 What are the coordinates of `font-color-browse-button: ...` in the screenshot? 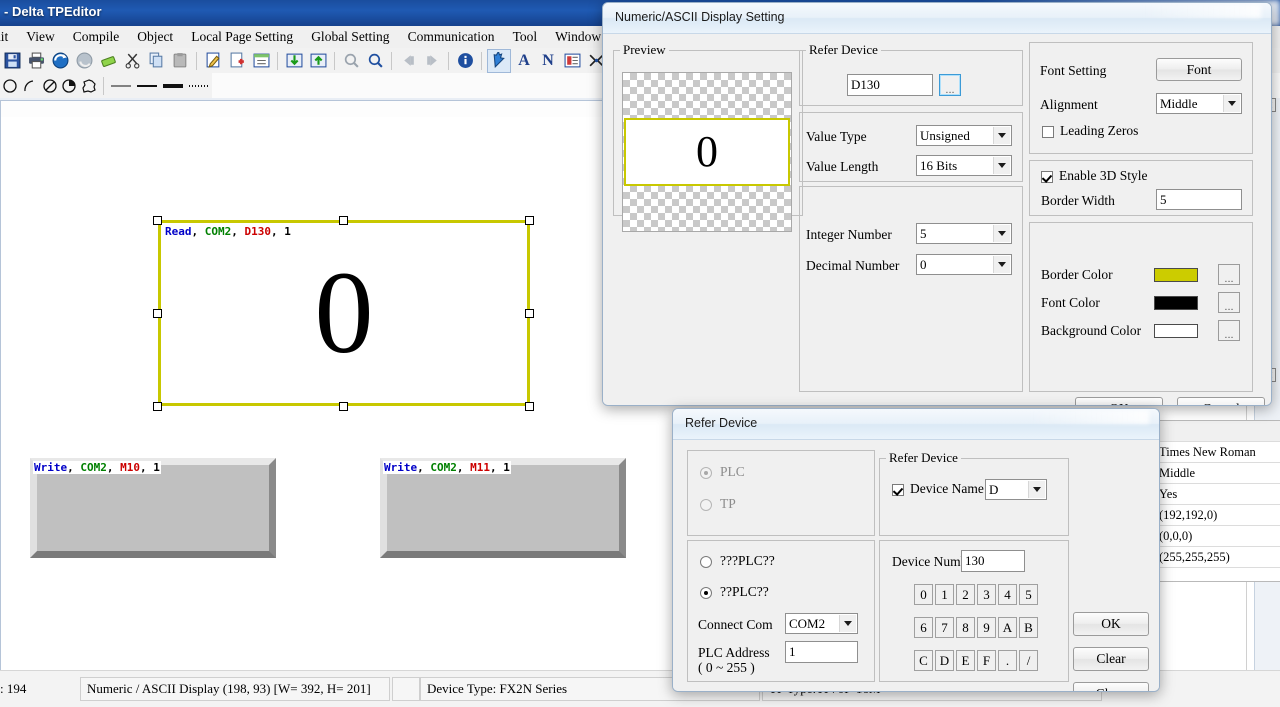 It's located at (1229, 302).